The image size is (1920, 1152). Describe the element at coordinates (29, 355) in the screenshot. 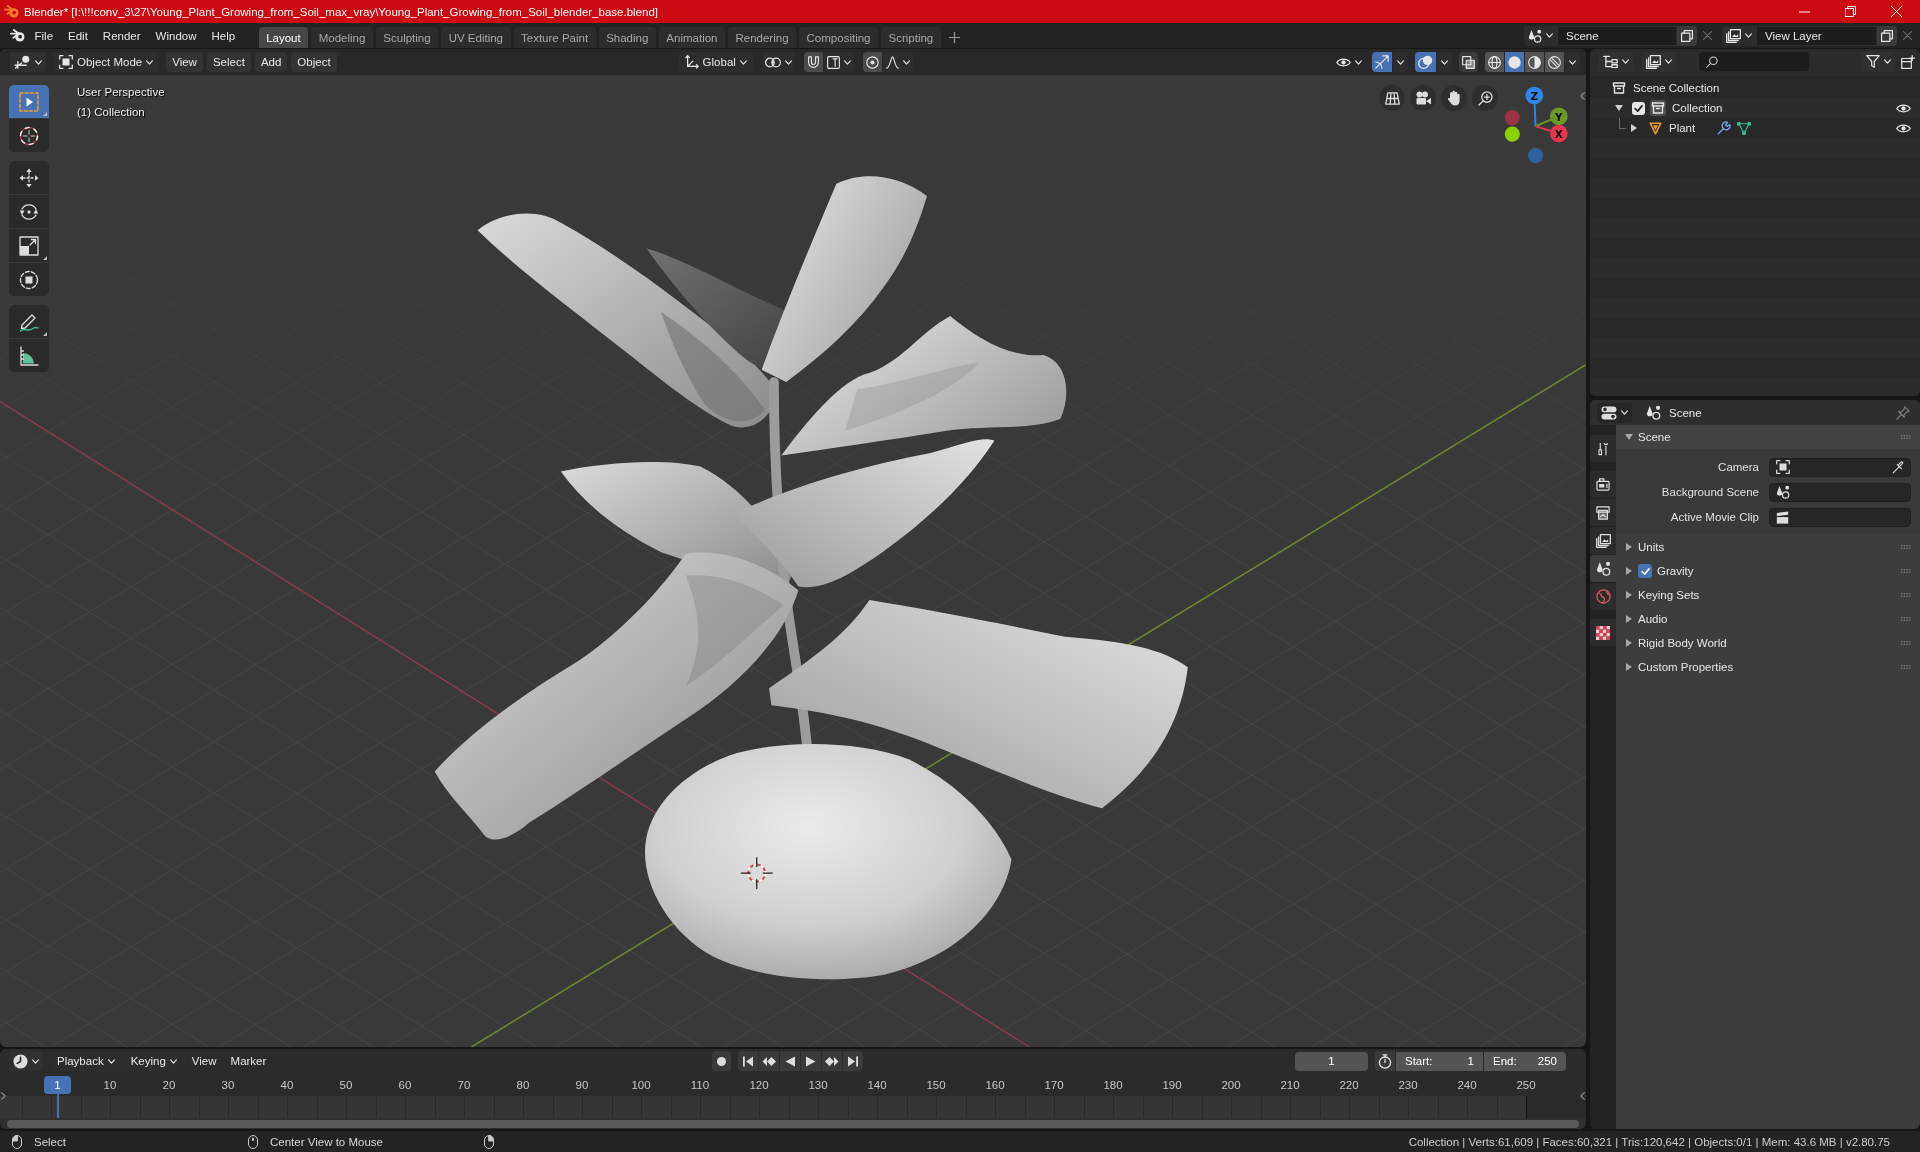

I see `measure-tool` at that location.